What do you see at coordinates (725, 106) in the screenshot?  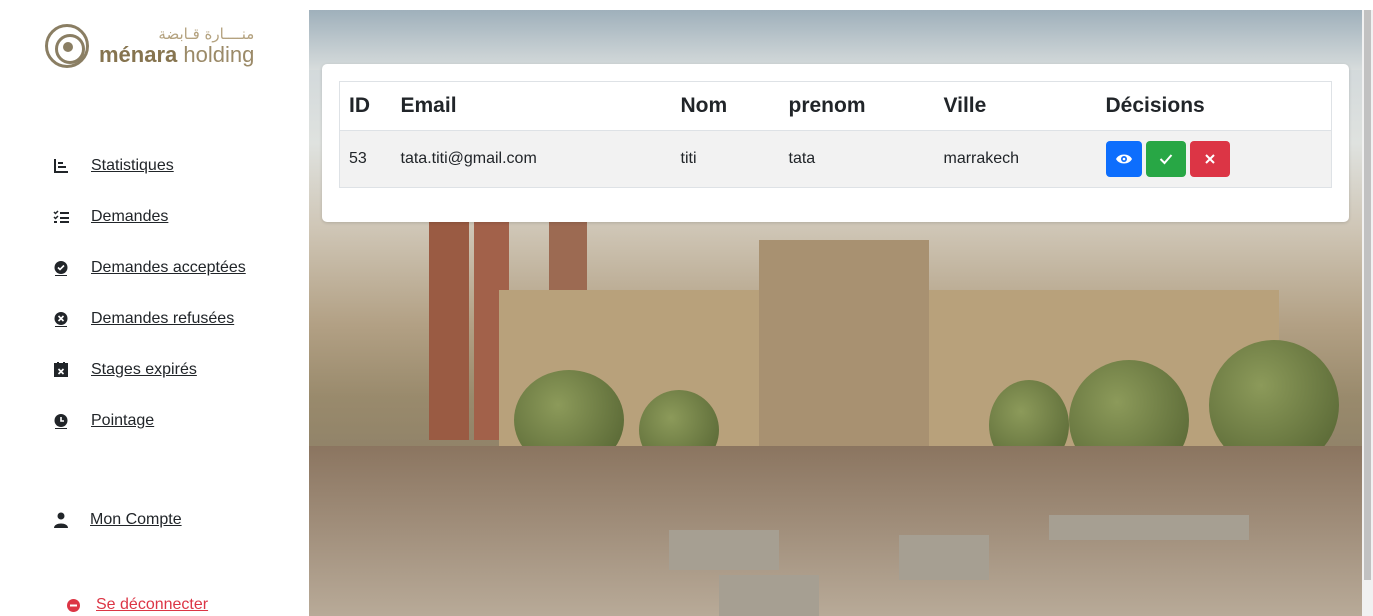 I see `column-header-nom: Nom` at bounding box center [725, 106].